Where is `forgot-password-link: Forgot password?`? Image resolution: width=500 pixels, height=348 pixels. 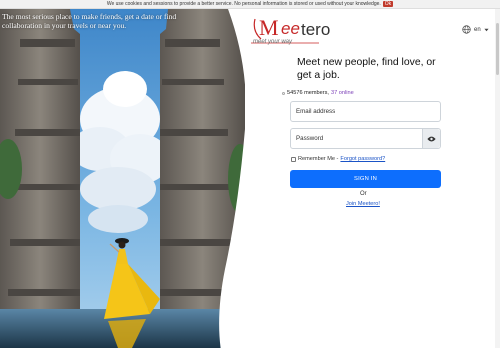 forgot-password-link: Forgot password? is located at coordinates (362, 159).